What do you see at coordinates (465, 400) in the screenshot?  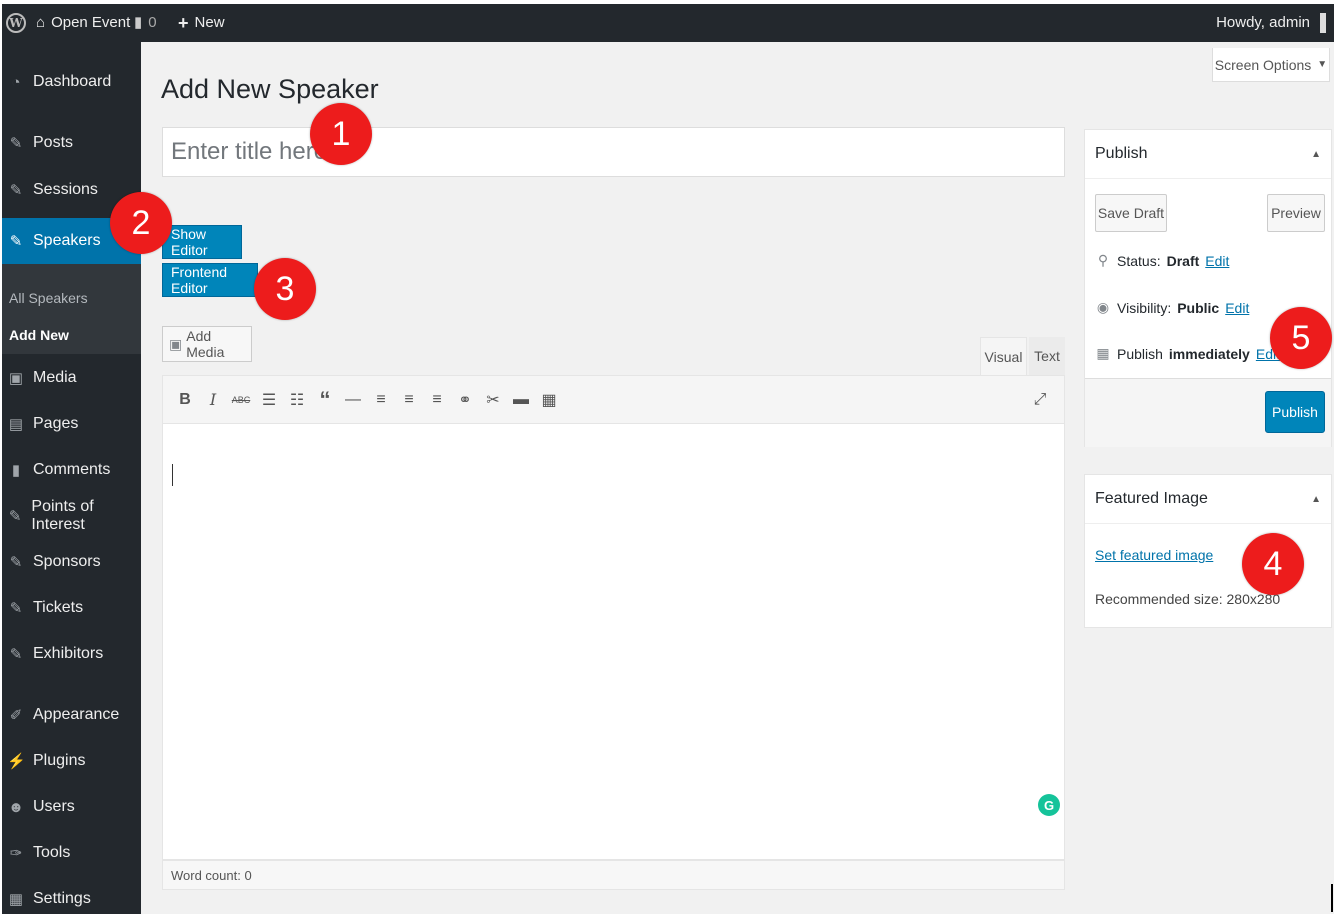 I see `link-icon: ⚭` at bounding box center [465, 400].